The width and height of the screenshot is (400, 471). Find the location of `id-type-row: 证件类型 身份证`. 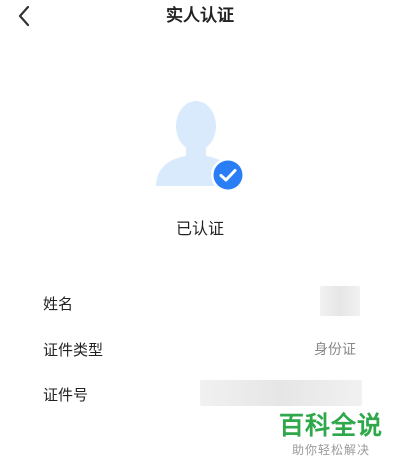

id-type-row: 证件类型 身份证 is located at coordinates (200, 350).